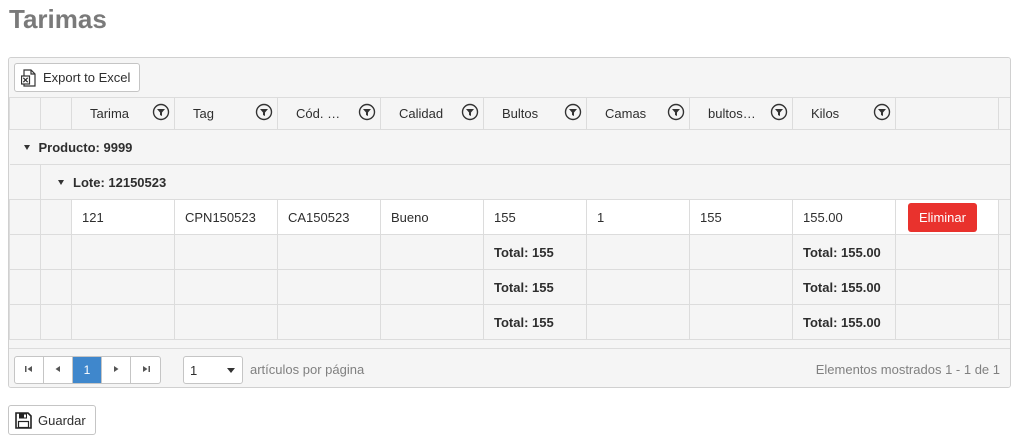 This screenshot has height=436, width=1024. I want to click on page-button-current: 1, so click(87, 370).